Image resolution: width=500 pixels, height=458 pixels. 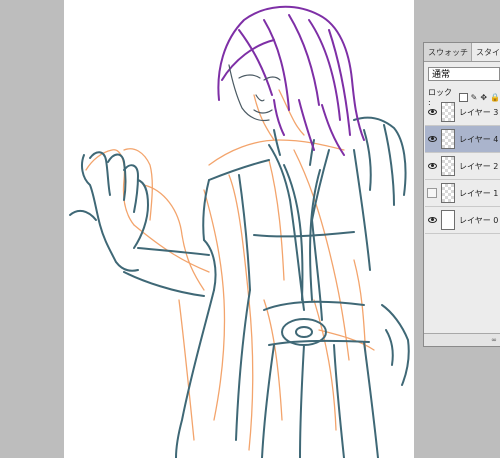 What do you see at coordinates (464, 74) in the screenshot?
I see `blend-mode-select: 通常` at bounding box center [464, 74].